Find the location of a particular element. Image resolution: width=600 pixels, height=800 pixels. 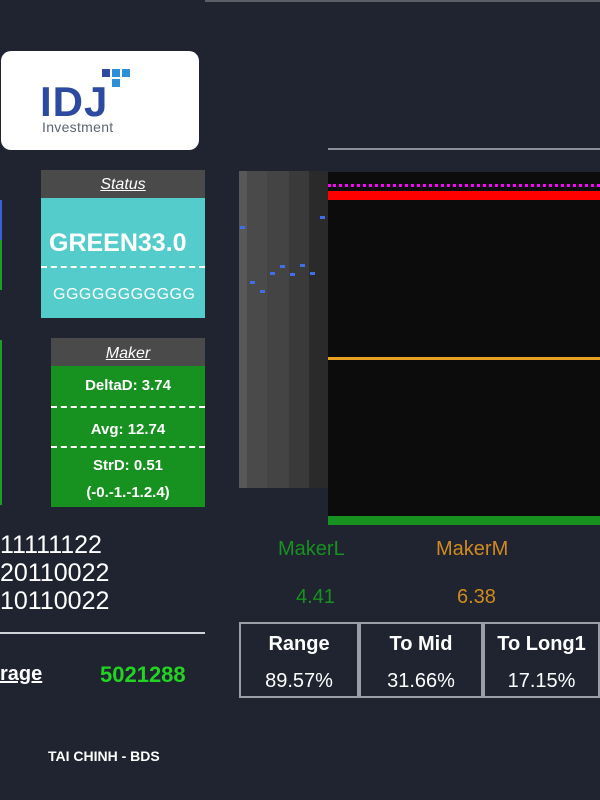

stat-label: To Mid is located at coordinates (421, 644).